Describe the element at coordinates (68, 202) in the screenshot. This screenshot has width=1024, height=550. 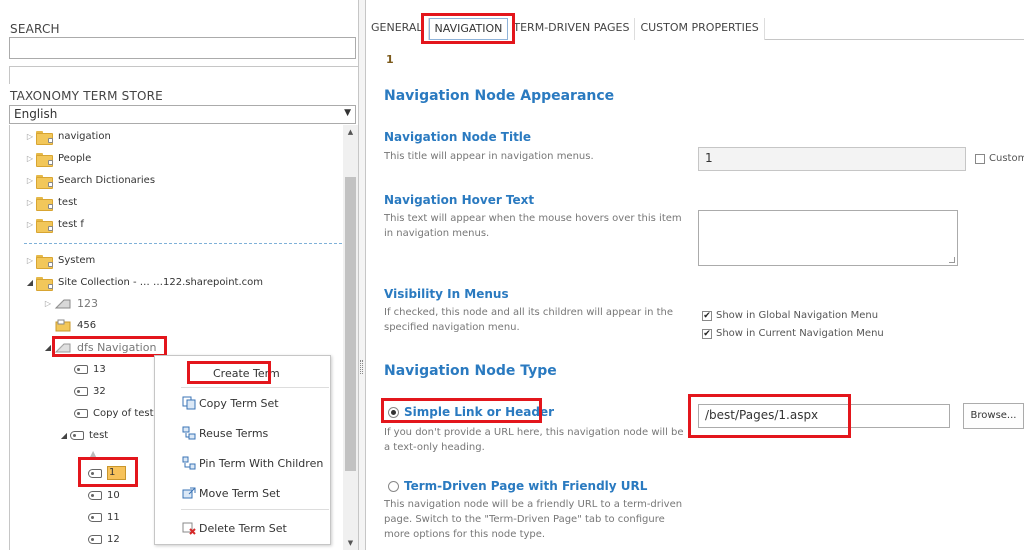
I see `tree-label: test` at that location.